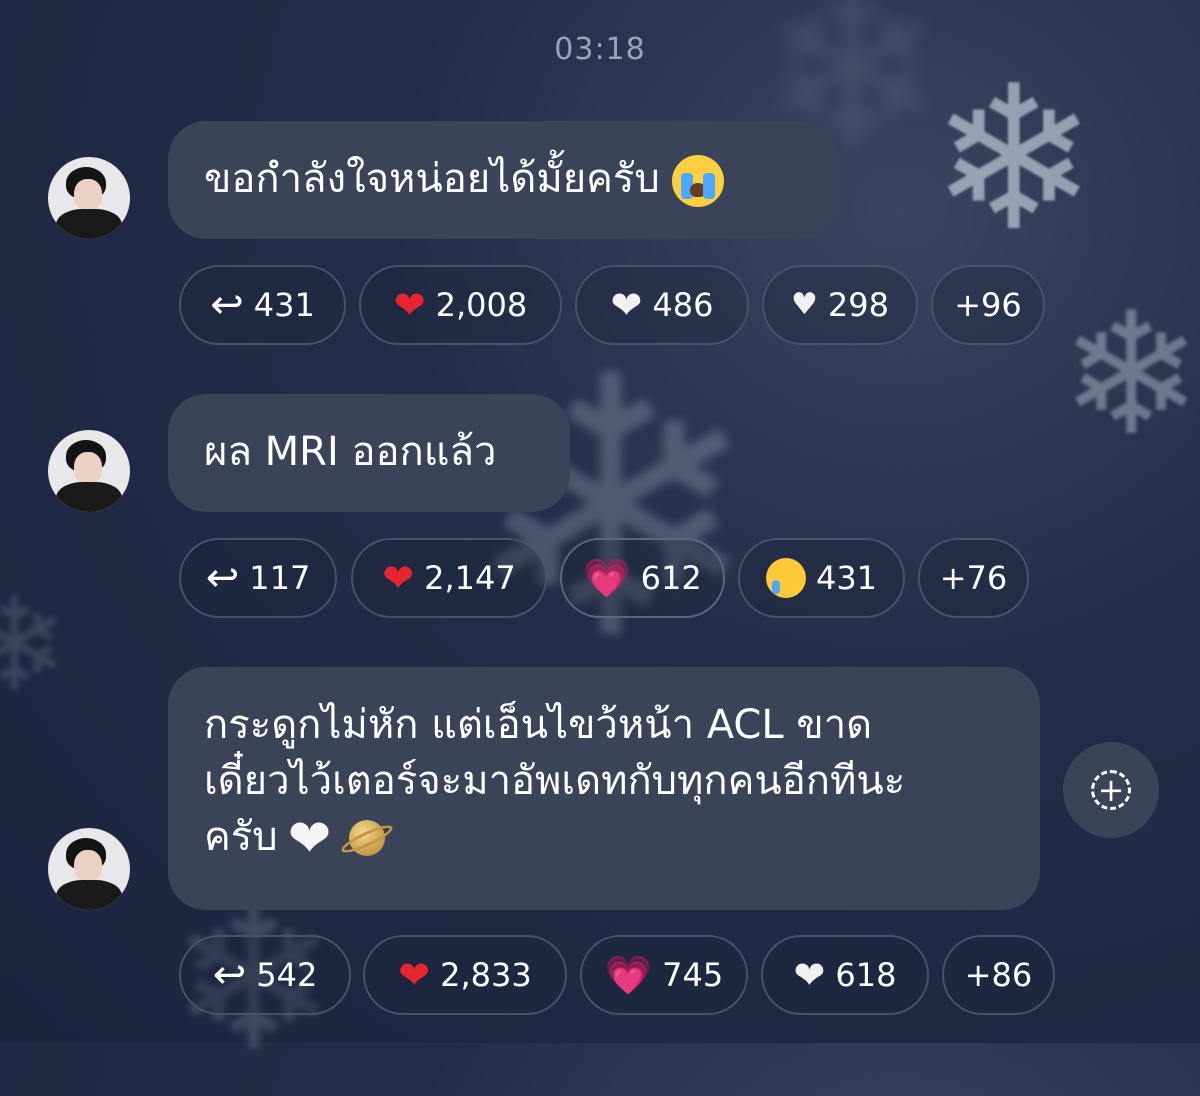  What do you see at coordinates (697, 181) in the screenshot?
I see `loudly-crying-face-icon` at bounding box center [697, 181].